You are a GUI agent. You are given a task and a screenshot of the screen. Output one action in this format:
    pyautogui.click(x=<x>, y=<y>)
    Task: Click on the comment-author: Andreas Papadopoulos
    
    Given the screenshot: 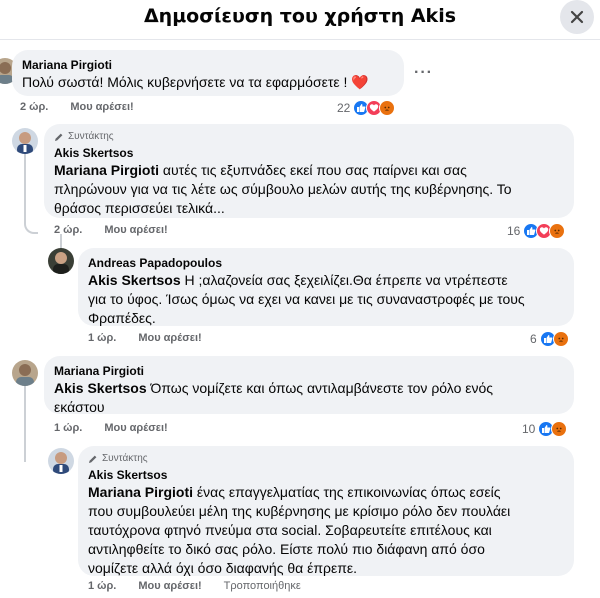 What is the action you would take?
    pyautogui.click(x=326, y=263)
    